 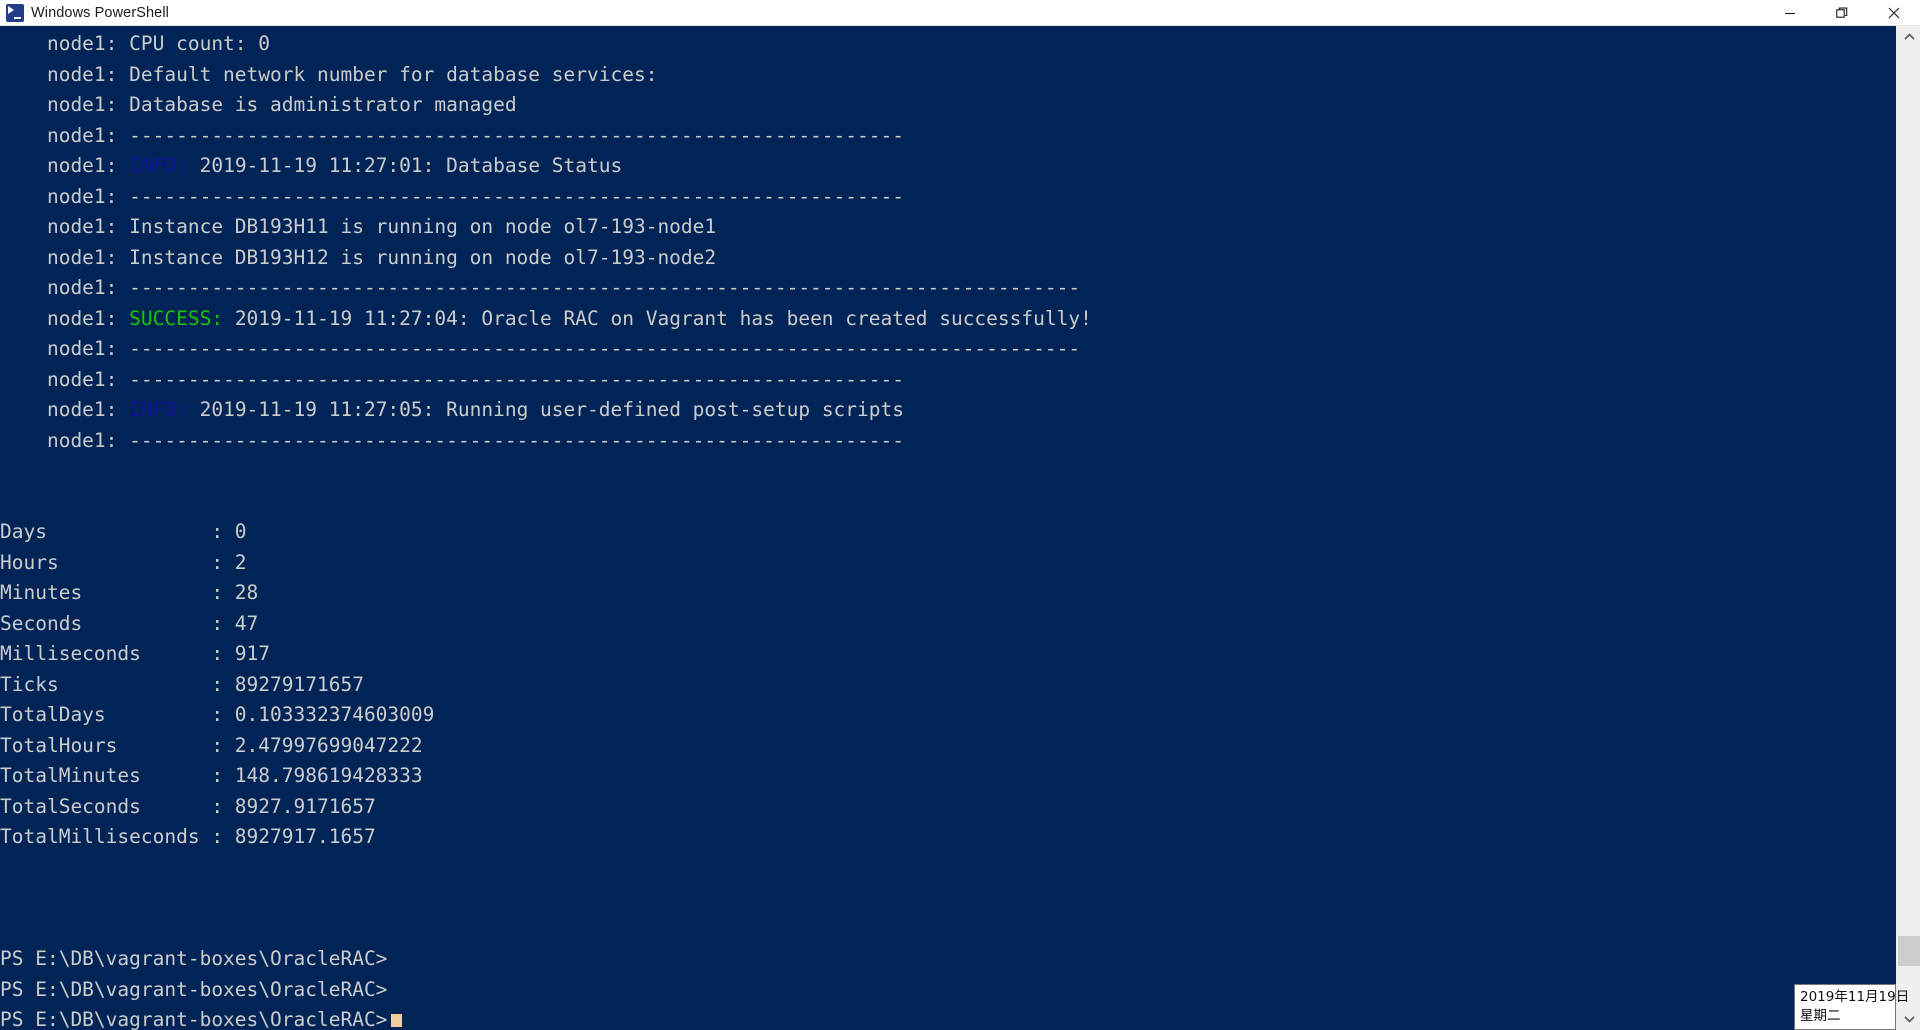 What do you see at coordinates (411, 165) in the screenshot?
I see `console-text: 2019-11-19 11:27:01: Database Status` at bounding box center [411, 165].